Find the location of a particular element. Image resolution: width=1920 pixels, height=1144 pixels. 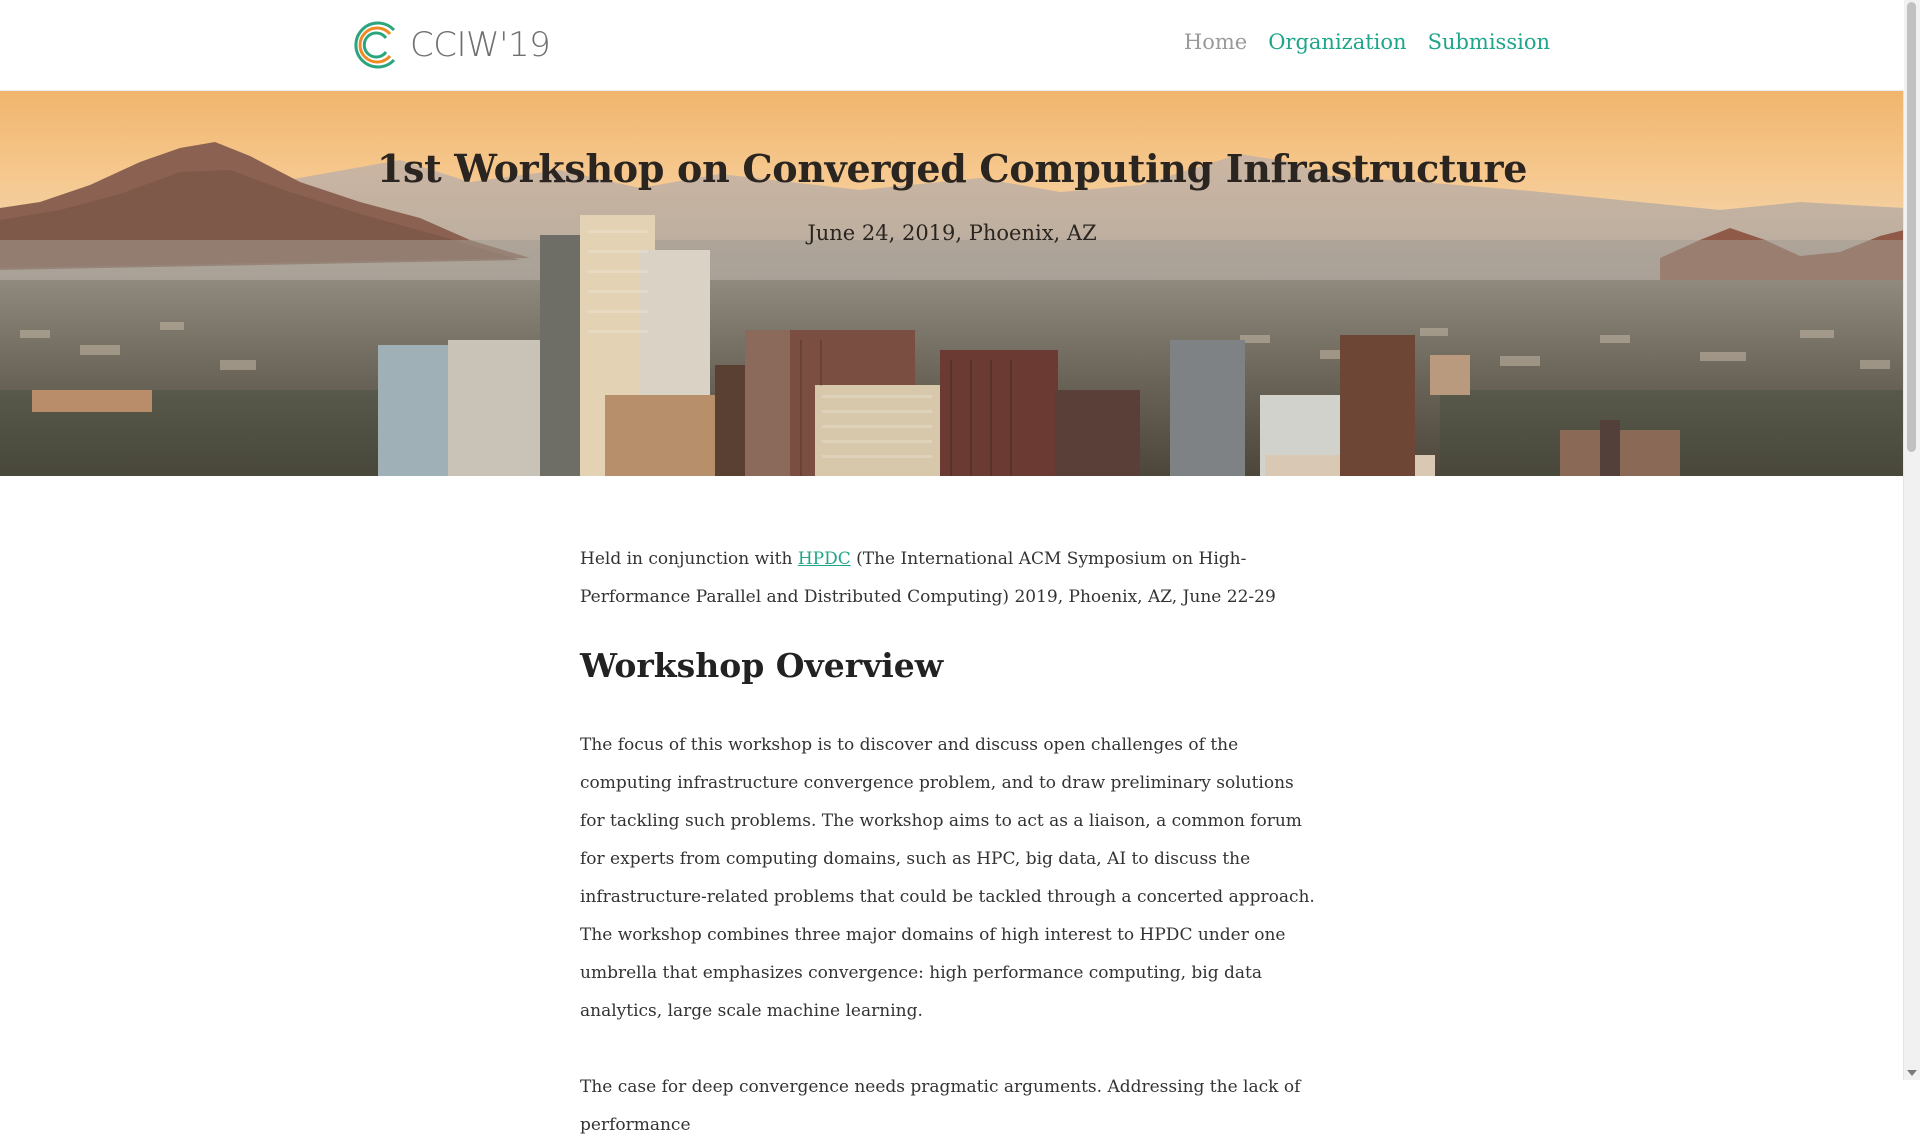

scrollbar-thumb is located at coordinates (1911, 227).